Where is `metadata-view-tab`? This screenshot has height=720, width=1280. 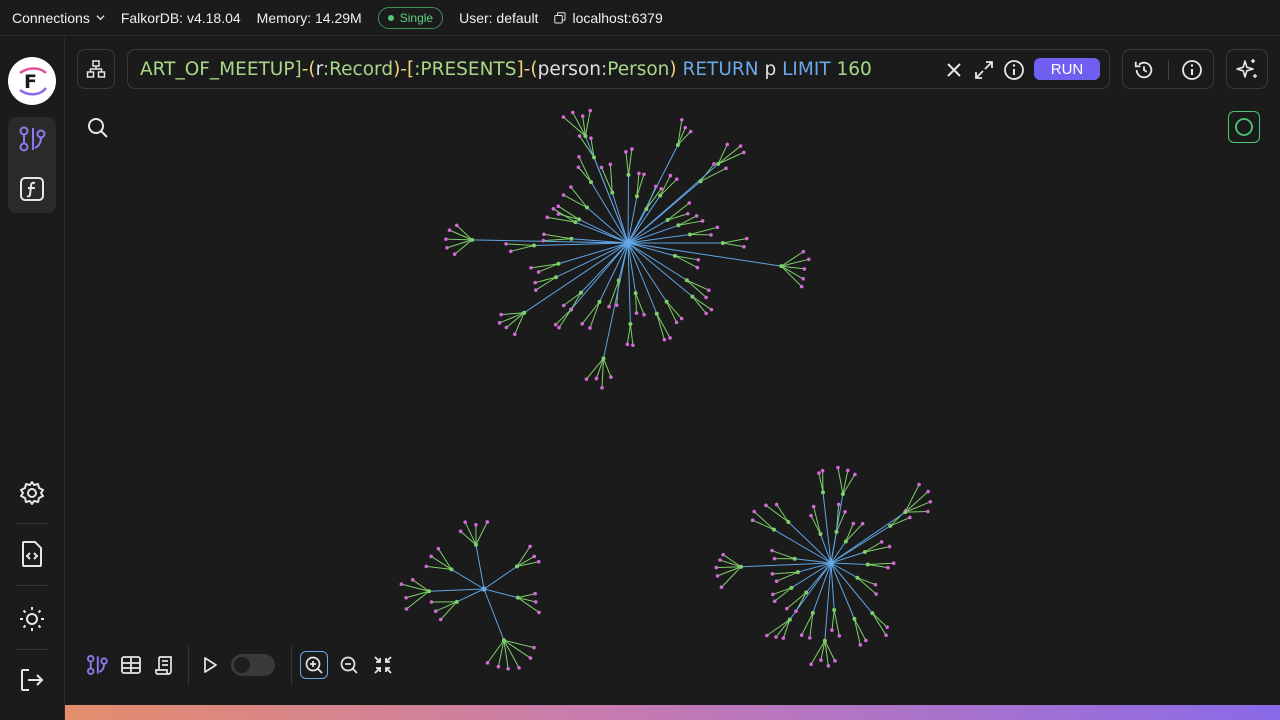 metadata-view-tab is located at coordinates (165, 665).